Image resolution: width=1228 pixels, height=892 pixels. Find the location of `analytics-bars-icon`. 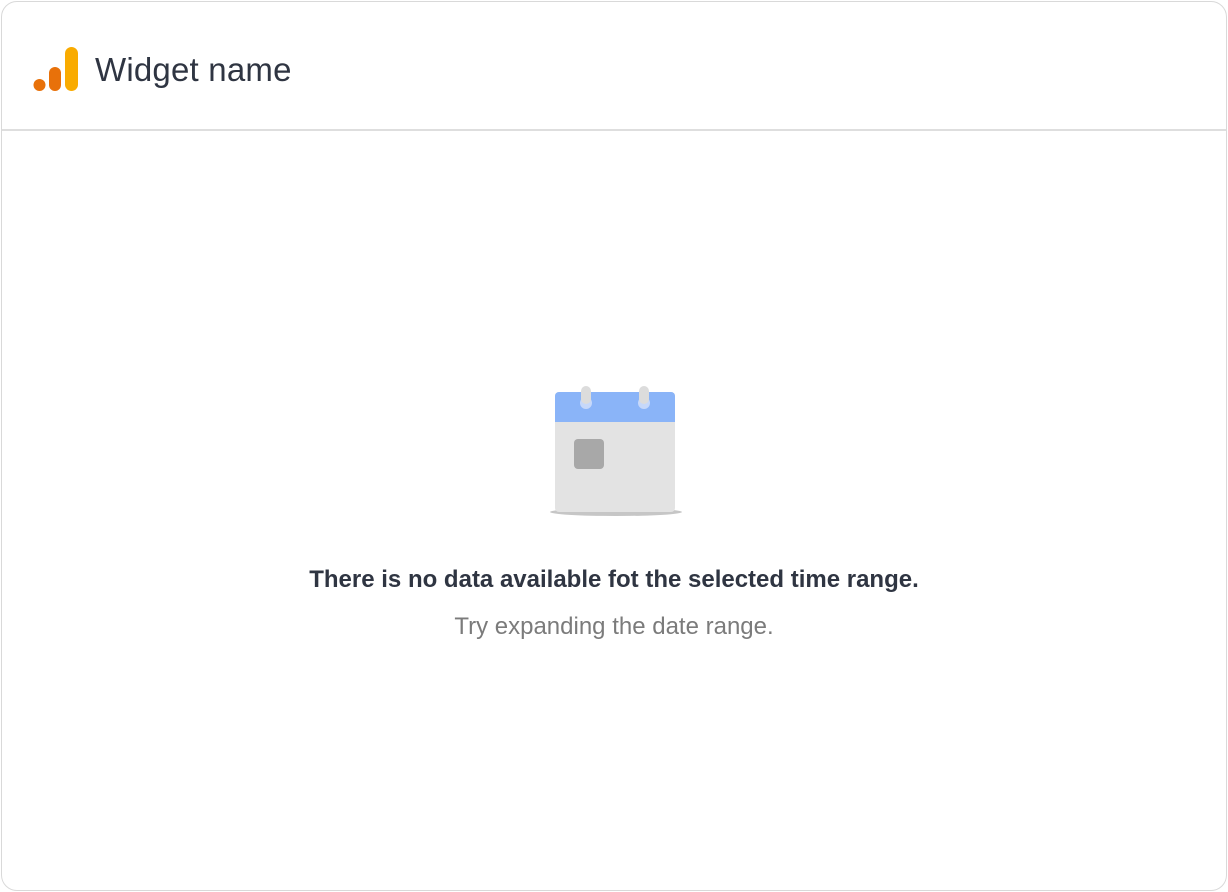

analytics-bars-icon is located at coordinates (55, 69).